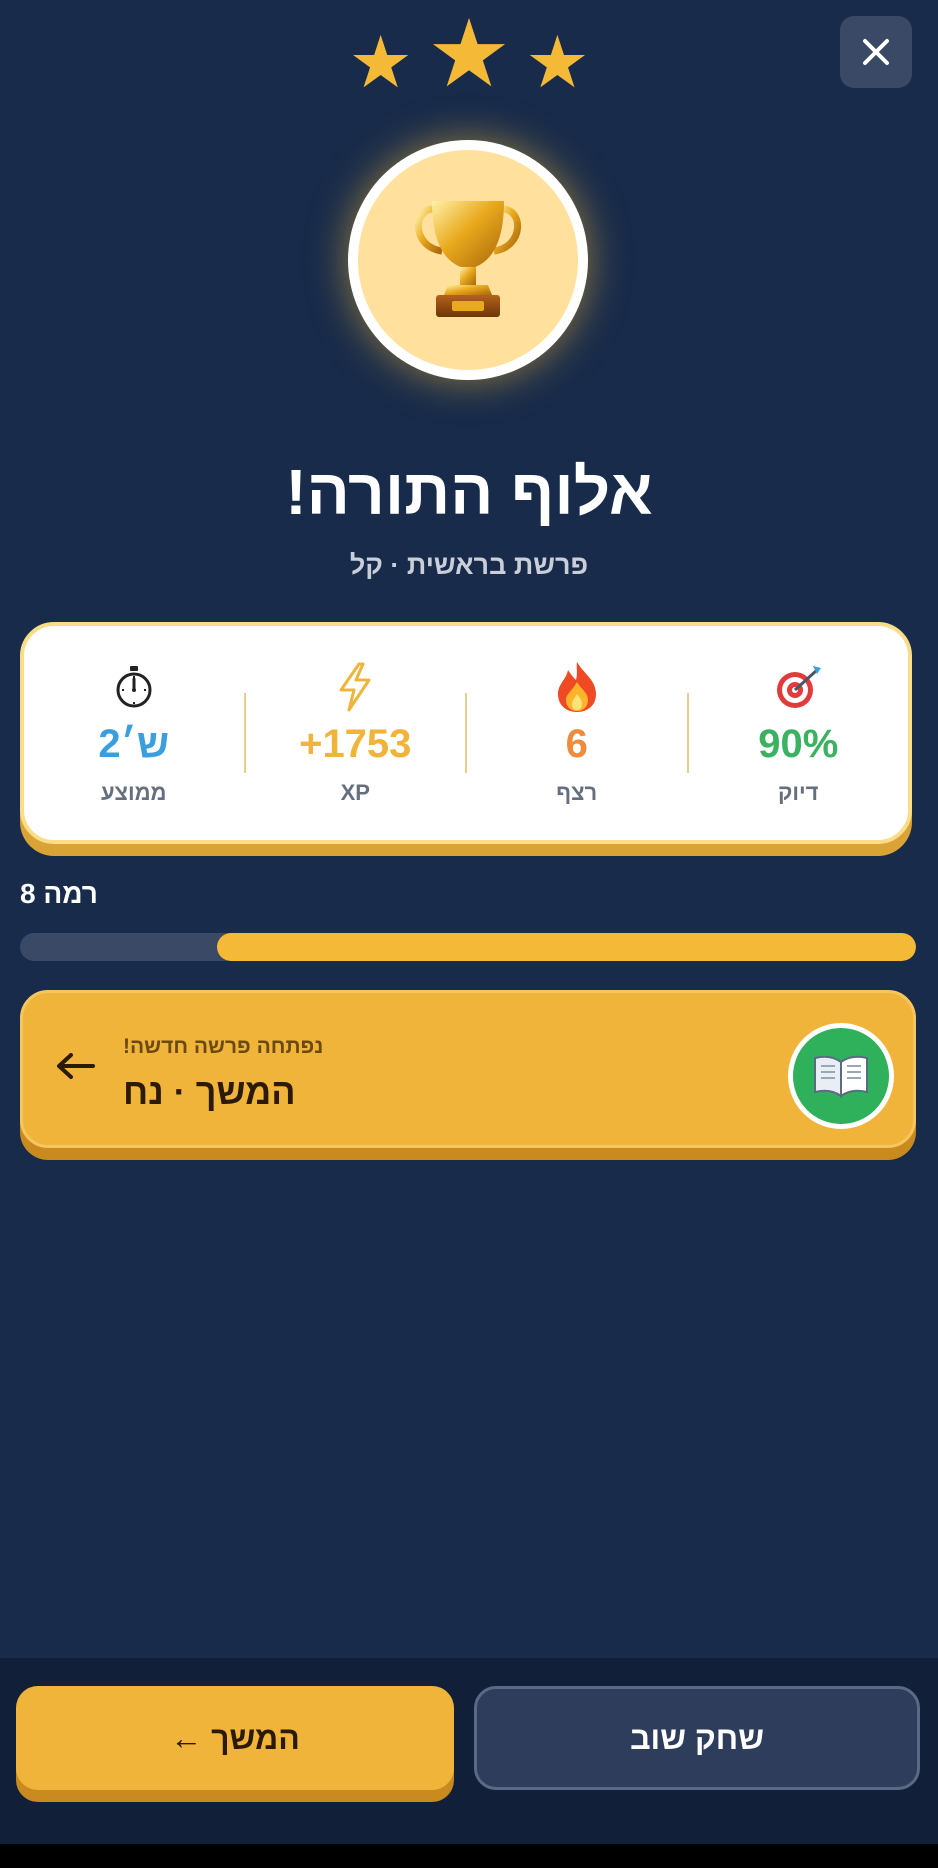 This screenshot has height=1868, width=938. What do you see at coordinates (59, 893) in the screenshot?
I see `level-label: רמה 8` at bounding box center [59, 893].